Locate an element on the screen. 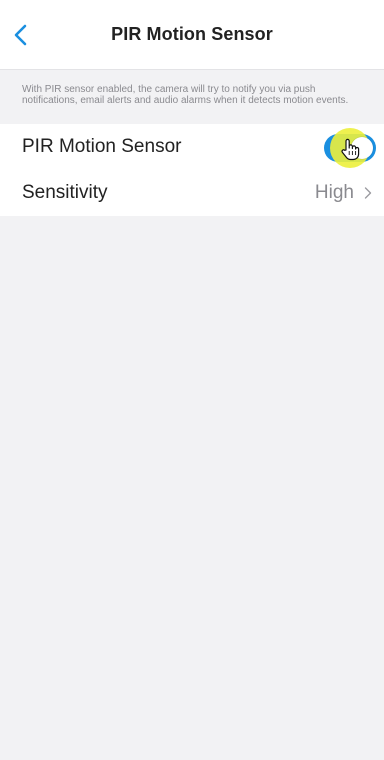 This screenshot has height=760, width=384. pir-motion-sensor-toggle is located at coordinates (350, 148).